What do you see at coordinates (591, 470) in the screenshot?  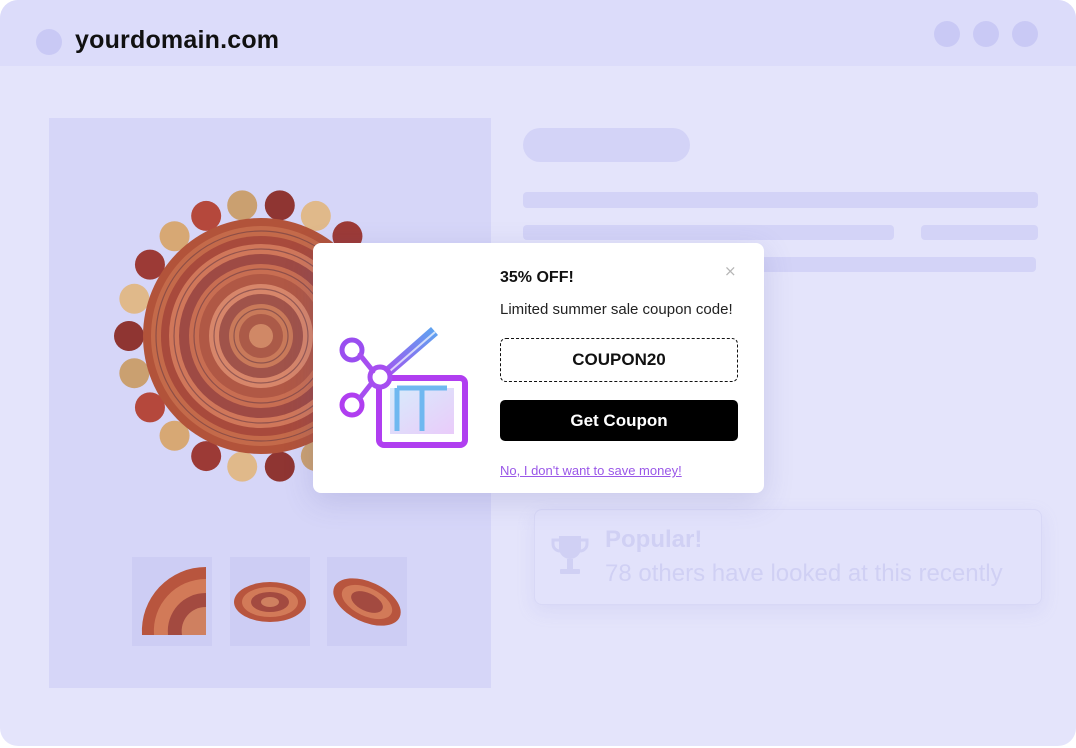 I see `decline-link: No, I don't want to save money!` at bounding box center [591, 470].